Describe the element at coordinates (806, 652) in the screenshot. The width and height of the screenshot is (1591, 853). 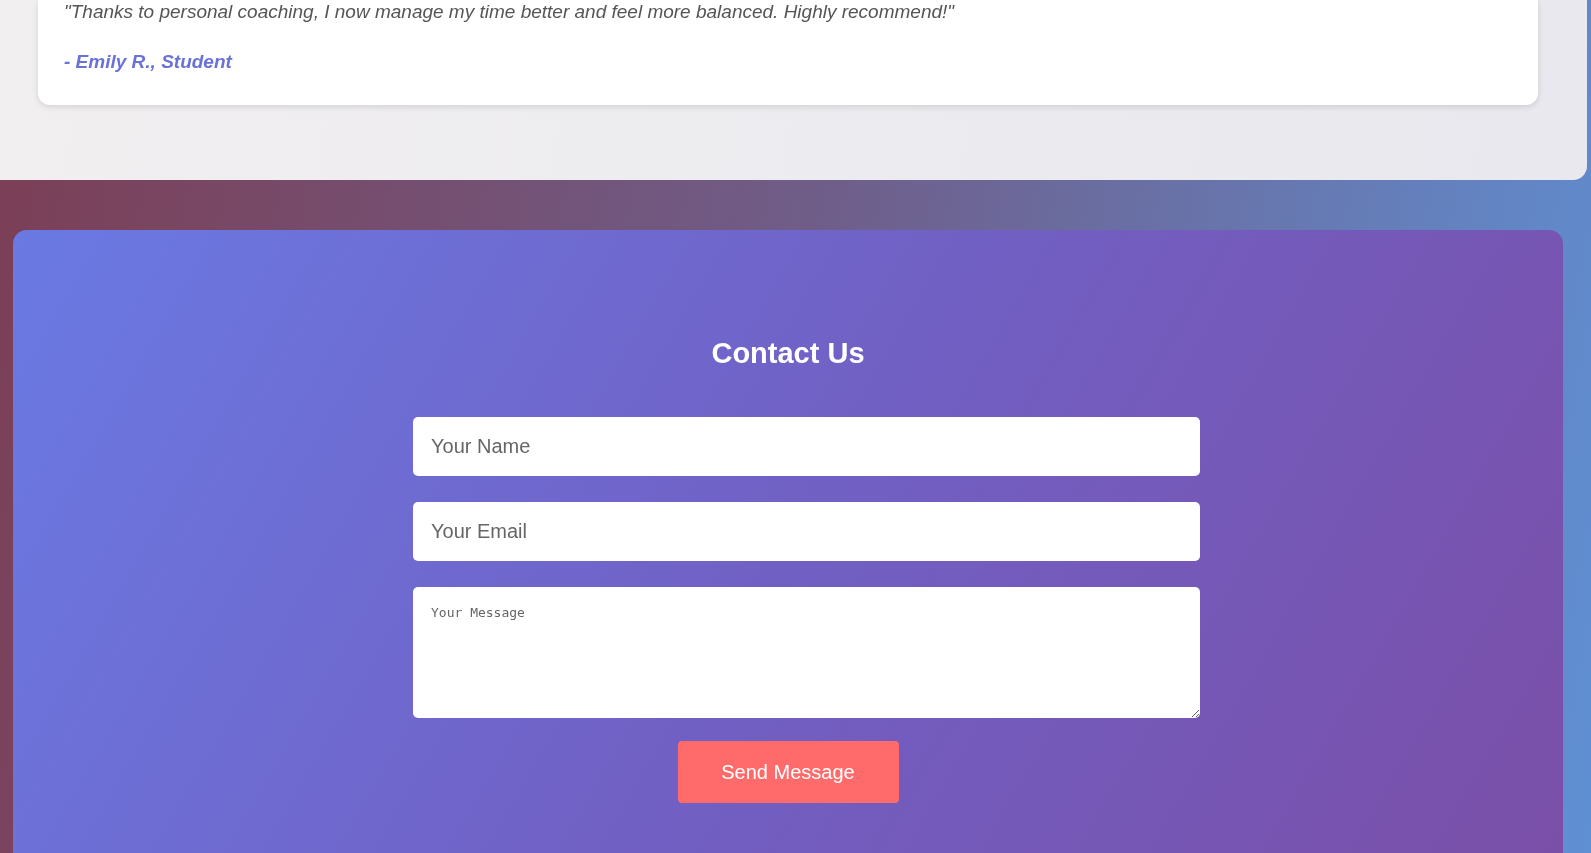
I see `message-field: Your Message` at that location.